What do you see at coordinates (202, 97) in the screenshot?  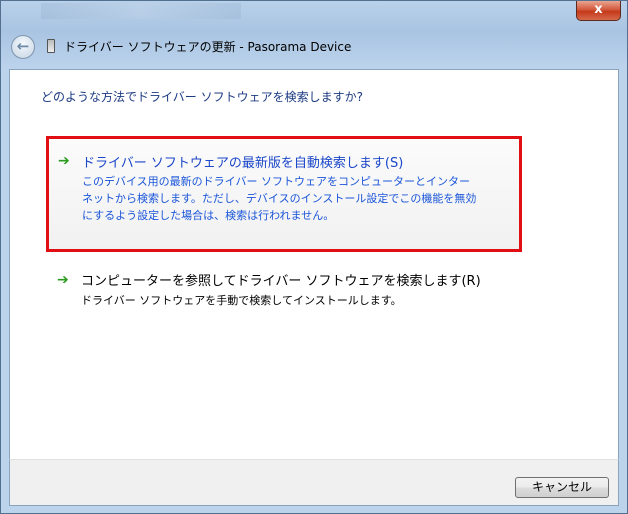 I see `question-heading: どのような方法でドライバー ソフトウェアを検索しますか?` at bounding box center [202, 97].